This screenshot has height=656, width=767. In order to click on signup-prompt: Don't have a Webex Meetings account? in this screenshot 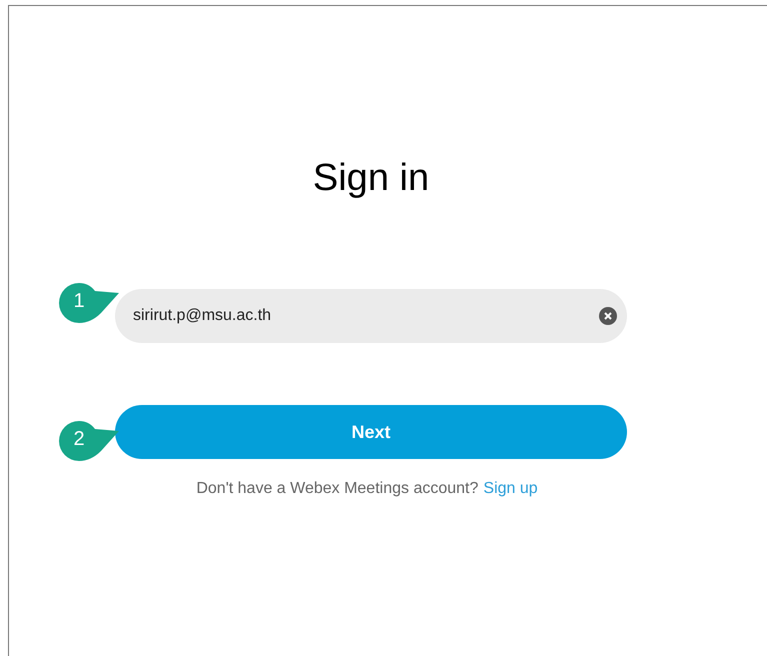, I will do `click(337, 489)`.